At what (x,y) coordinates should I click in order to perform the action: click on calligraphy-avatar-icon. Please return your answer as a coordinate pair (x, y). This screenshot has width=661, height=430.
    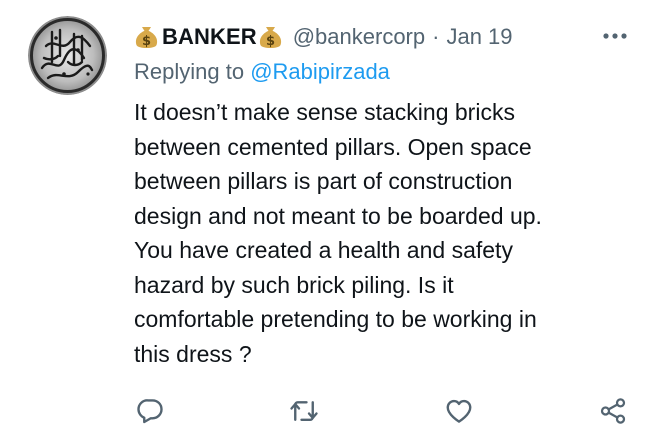
    Looking at the image, I should click on (67, 55).